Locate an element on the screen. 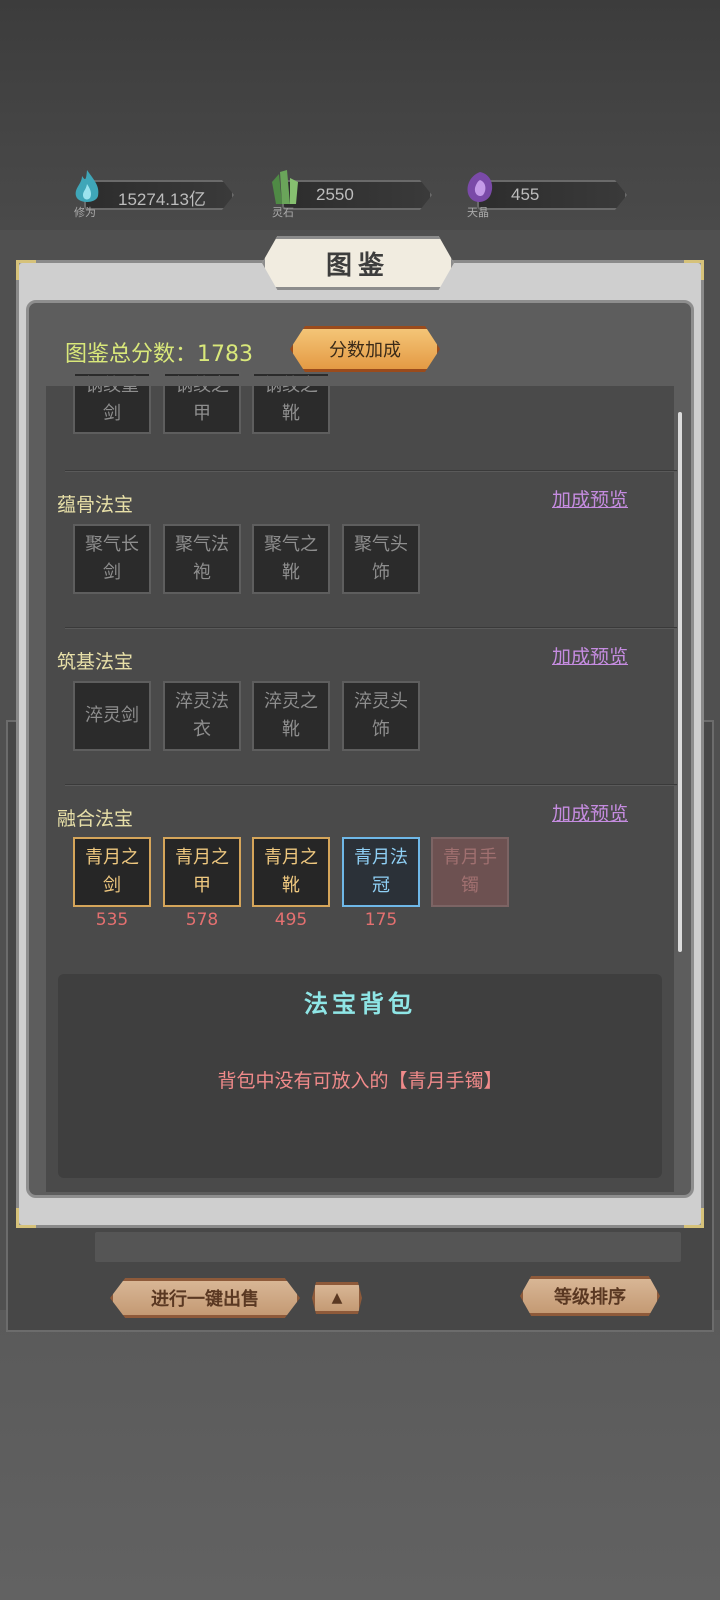  resource-value: 15274.13亿 is located at coordinates (162, 199).